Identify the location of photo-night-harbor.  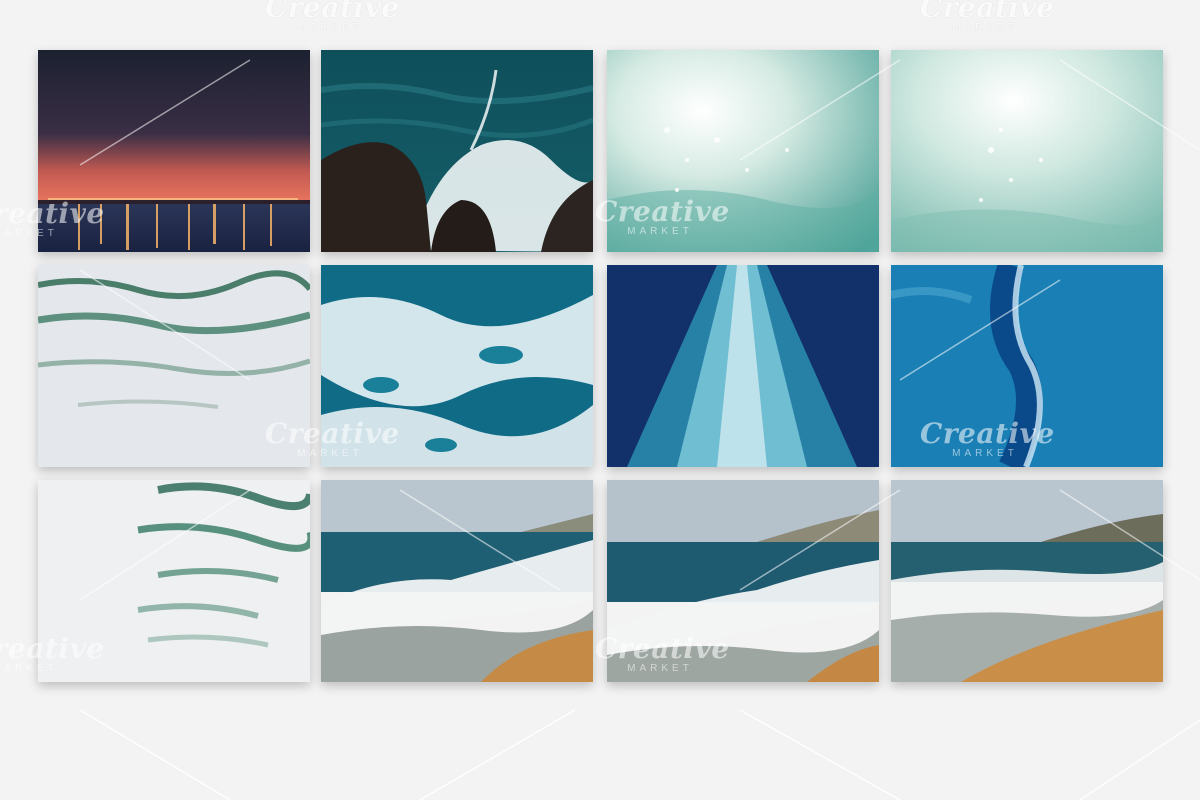
(174, 151).